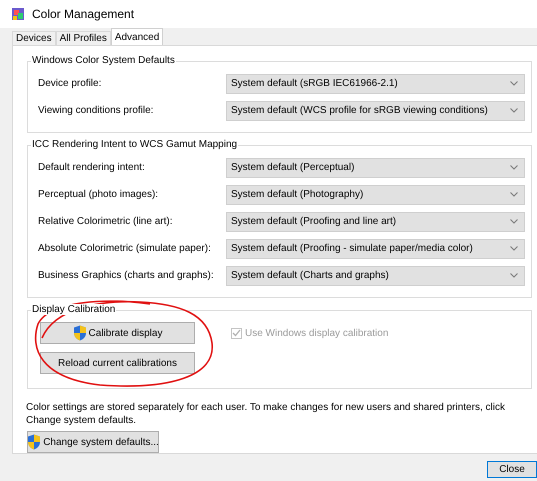  What do you see at coordinates (83, 38) in the screenshot?
I see `tab: All Profiles` at bounding box center [83, 38].